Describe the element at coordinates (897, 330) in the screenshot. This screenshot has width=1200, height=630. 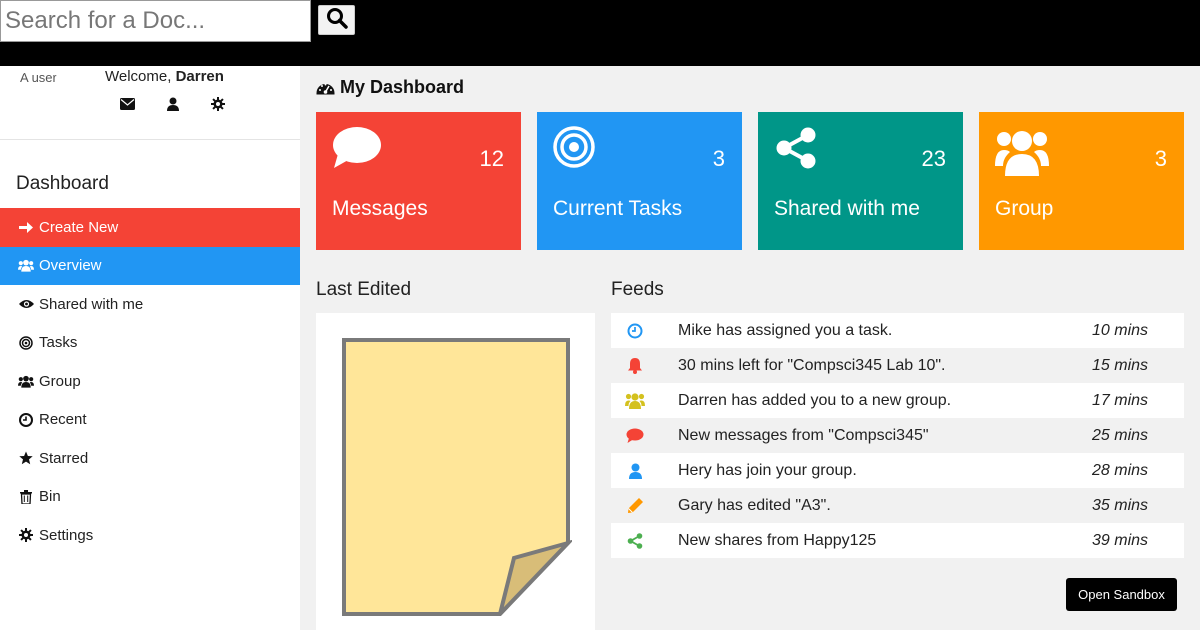
I see `feed-item: Mike has assigned you a task. 10 mins` at that location.